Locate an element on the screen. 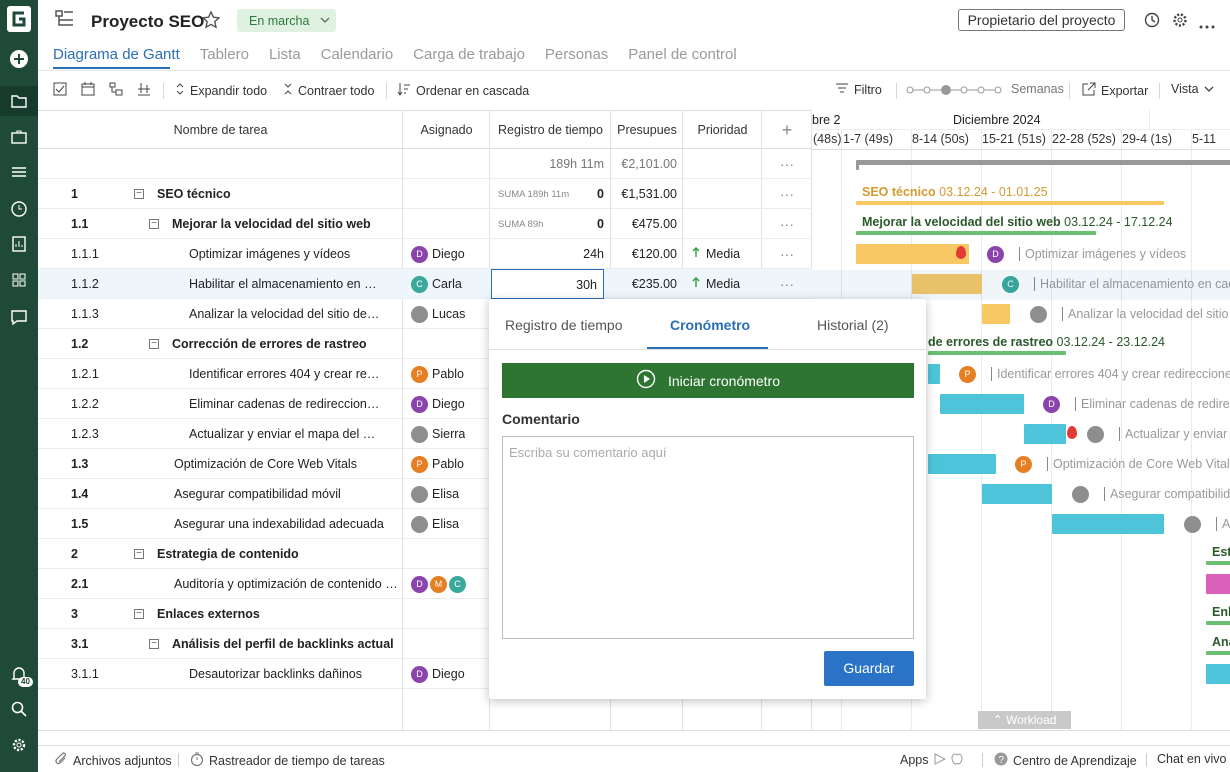 This screenshot has width=1230, height=772. task-name: Enlaces externos is located at coordinates (269, 614).